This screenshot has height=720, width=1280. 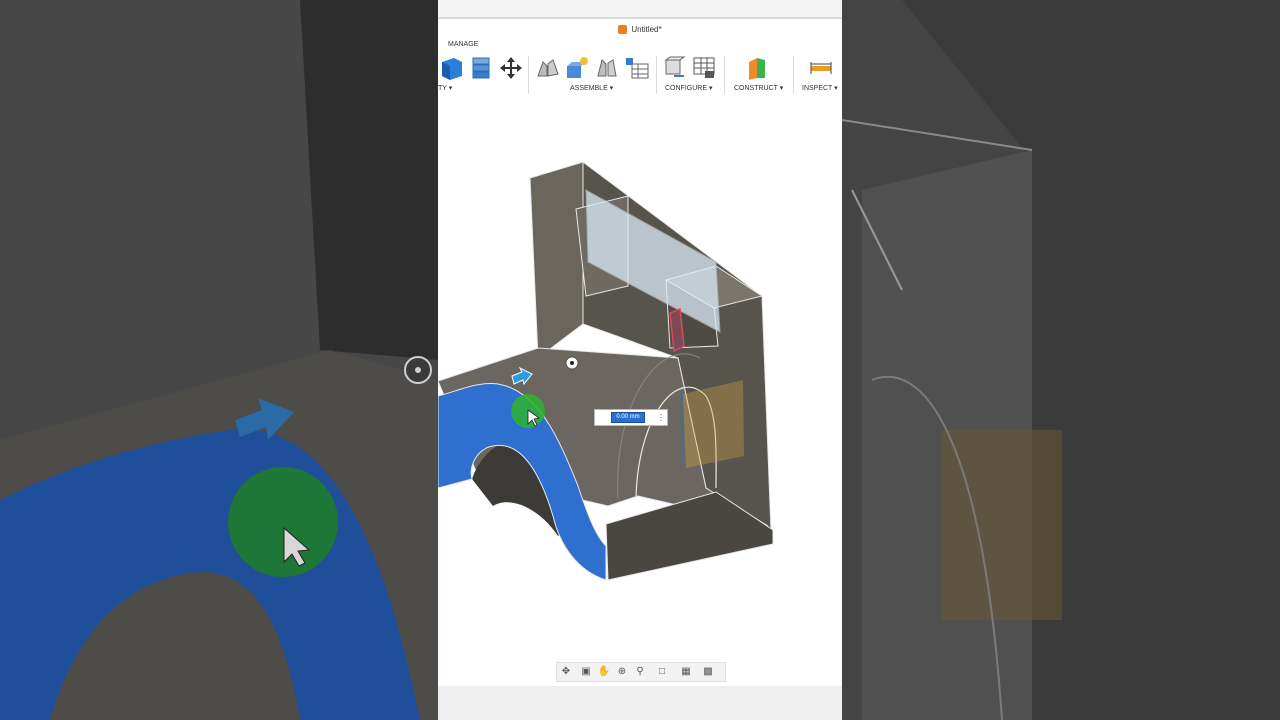 What do you see at coordinates (640, 703) in the screenshot?
I see `bottom-bar` at bounding box center [640, 703].